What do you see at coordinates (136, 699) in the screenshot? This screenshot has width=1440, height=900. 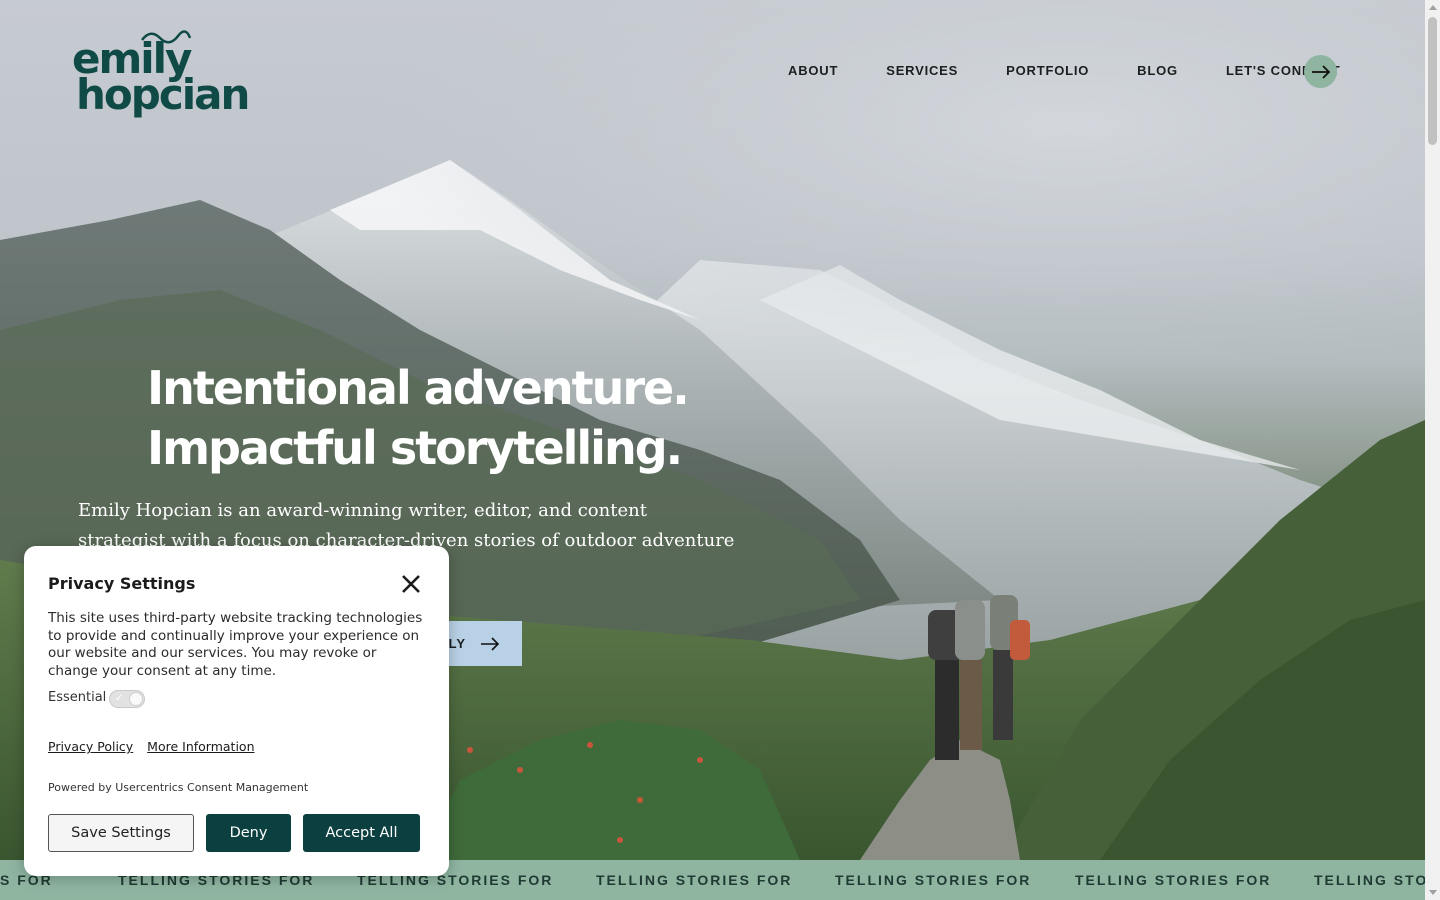 I see `toggle-knob` at bounding box center [136, 699].